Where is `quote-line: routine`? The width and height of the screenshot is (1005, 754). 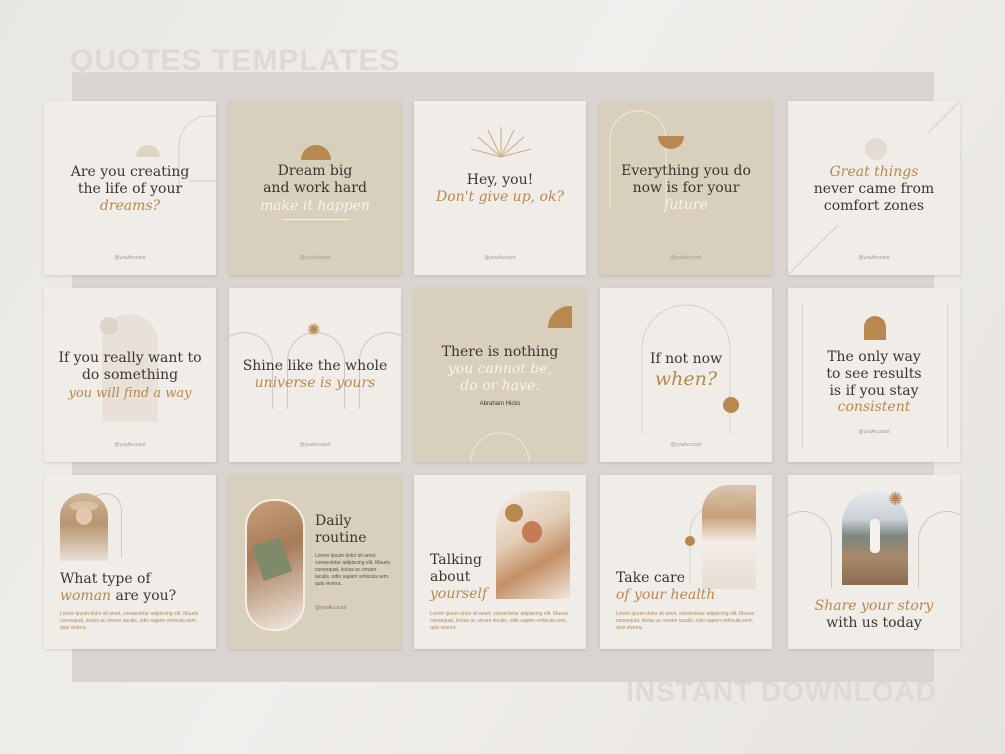
quote-line: routine is located at coordinates (341, 538).